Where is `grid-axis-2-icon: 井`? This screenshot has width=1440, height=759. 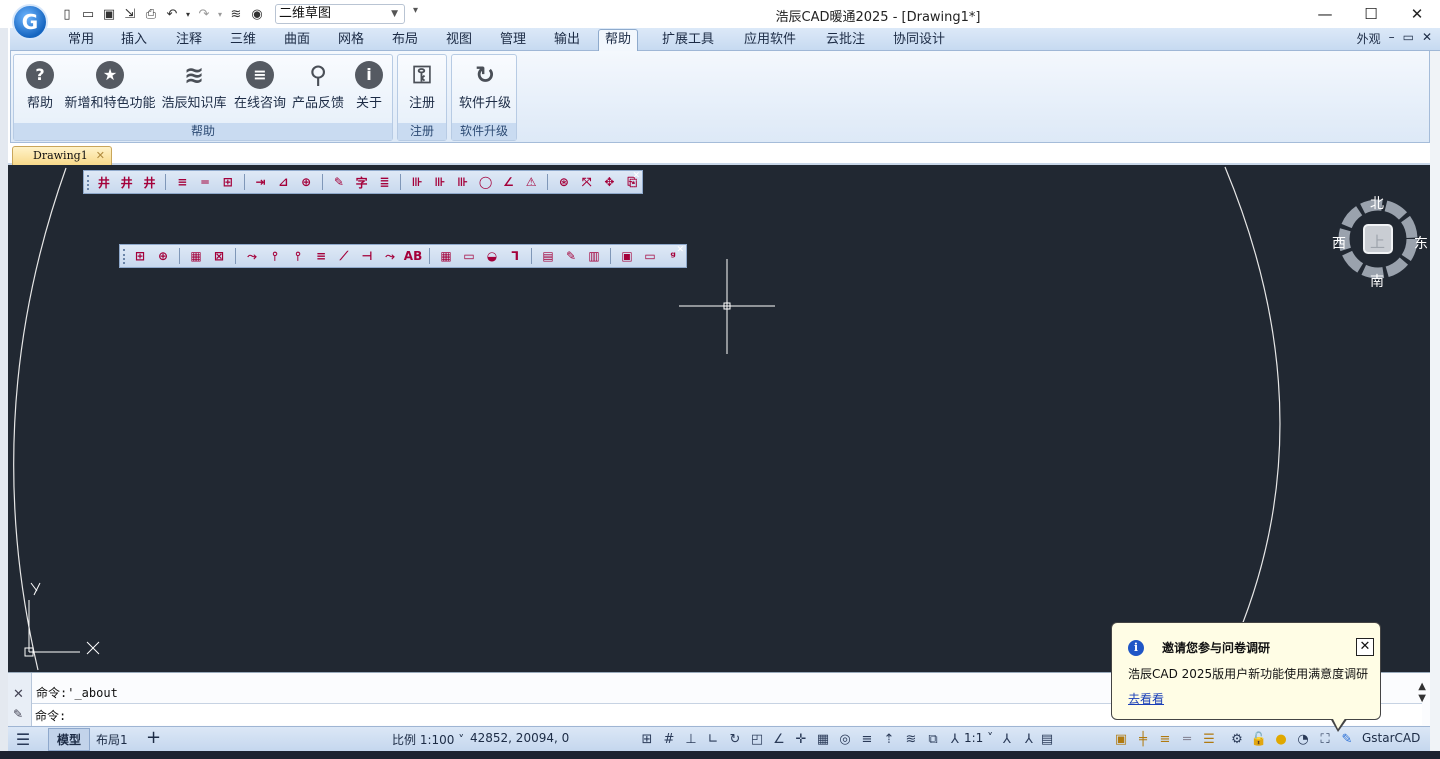 grid-axis-2-icon: 井 is located at coordinates (127, 182).